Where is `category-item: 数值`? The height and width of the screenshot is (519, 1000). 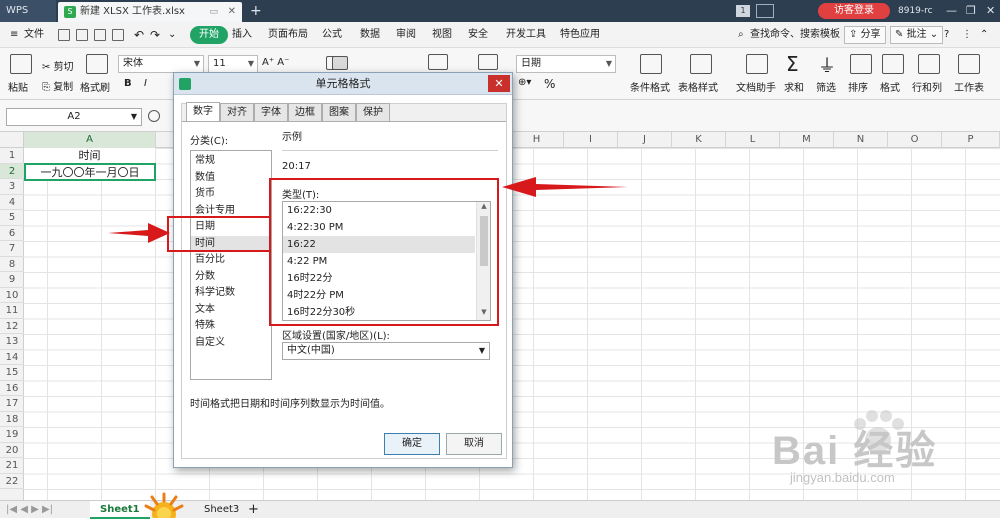 category-item: 数值 is located at coordinates (233, 178).